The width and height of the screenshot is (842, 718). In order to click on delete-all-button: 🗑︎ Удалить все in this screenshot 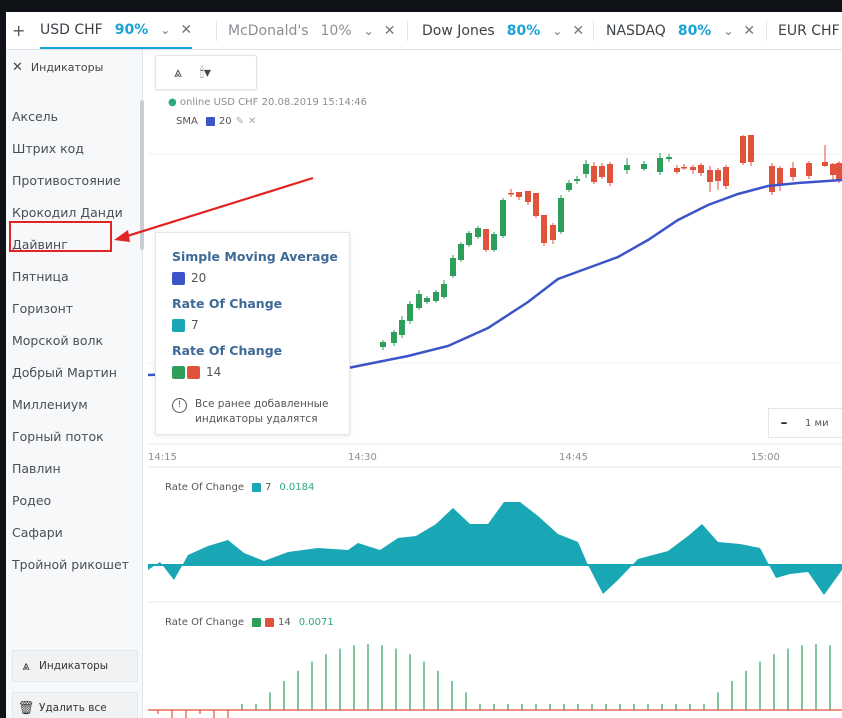, I will do `click(75, 705)`.